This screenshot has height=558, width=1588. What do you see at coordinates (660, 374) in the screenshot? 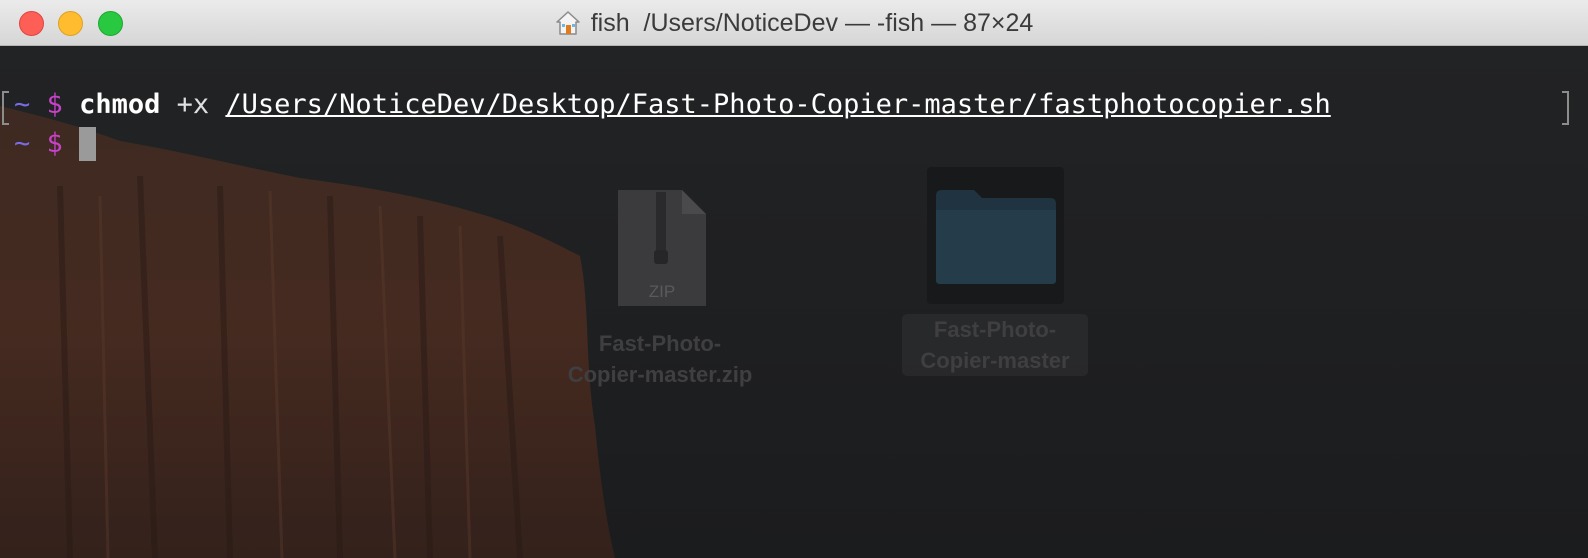
I see `zip-label-line2: Copier-master.zip` at bounding box center [660, 374].